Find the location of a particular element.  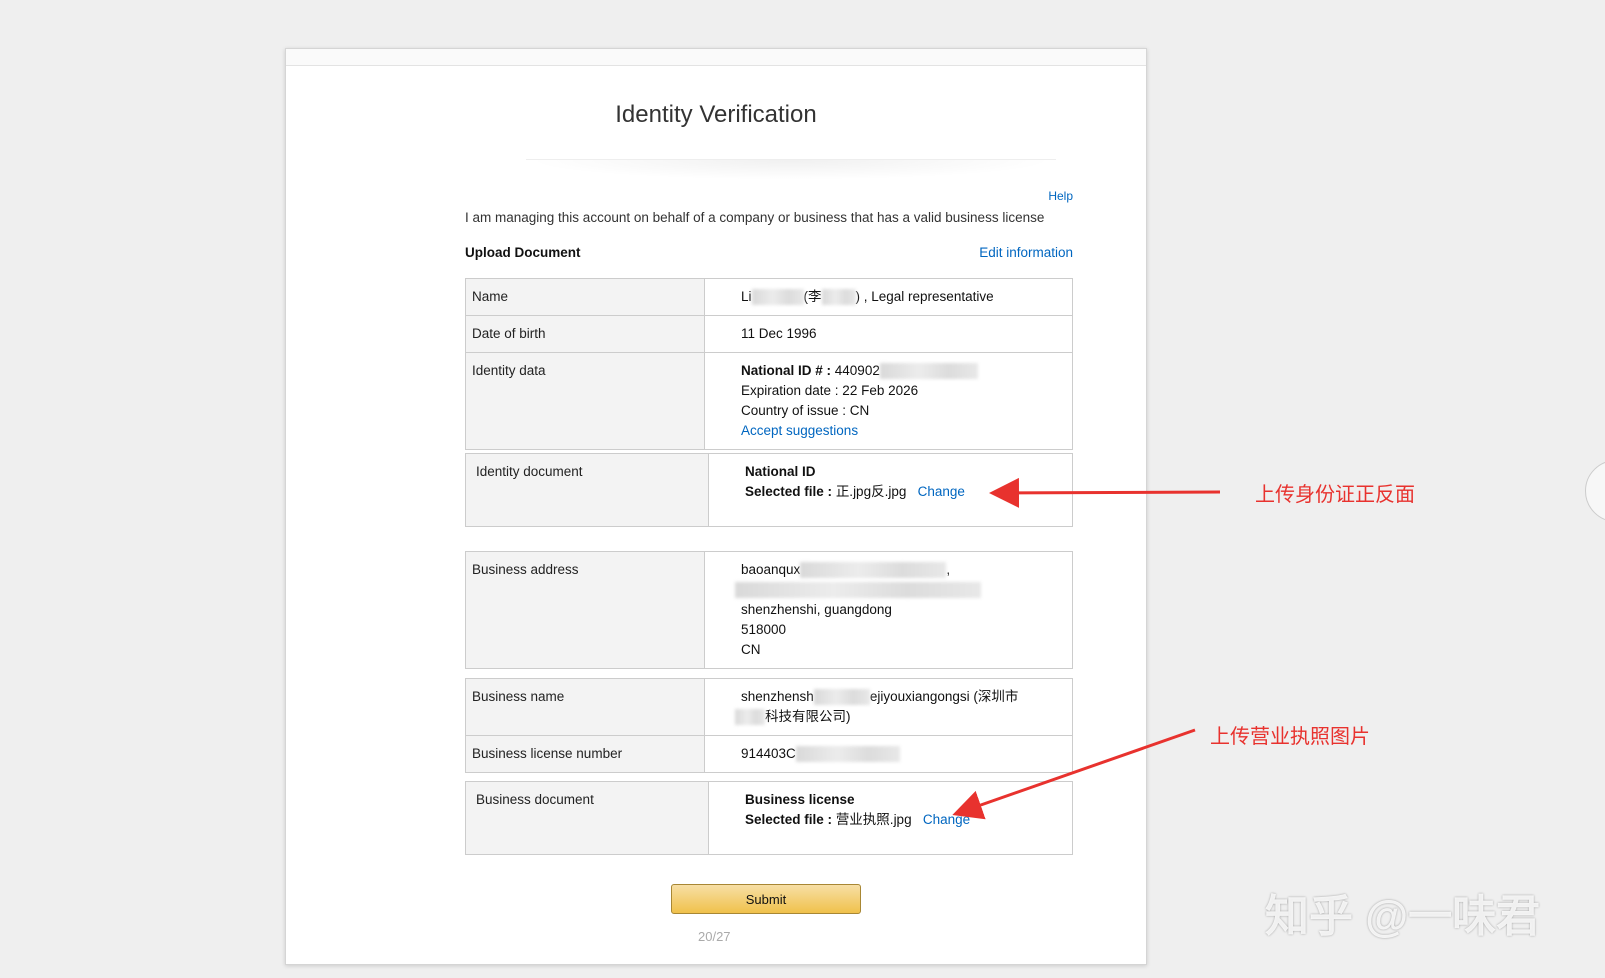

business-name-label: Business name is located at coordinates (585, 707).